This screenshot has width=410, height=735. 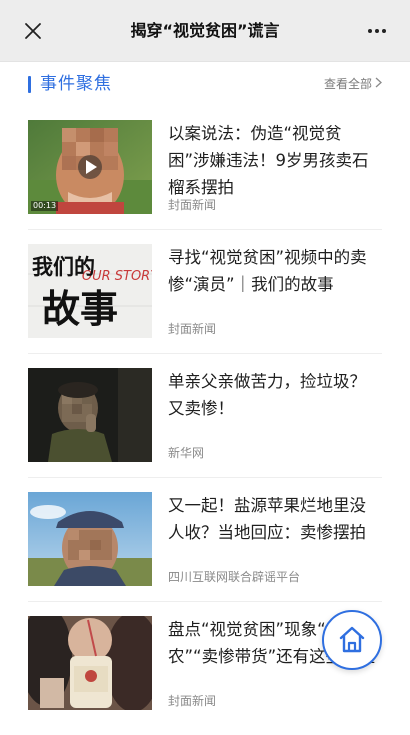 What do you see at coordinates (205, 84) in the screenshot?
I see `section-header: 事件聚焦 查看全部` at bounding box center [205, 84].